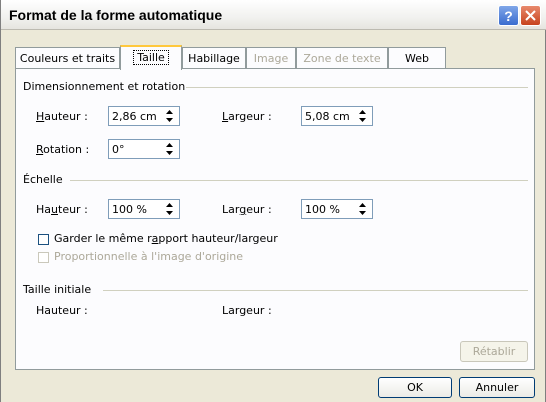 Image resolution: width=546 pixels, height=402 pixels. I want to click on title-bar: Format de la forme automatique ?, so click(273, 15).